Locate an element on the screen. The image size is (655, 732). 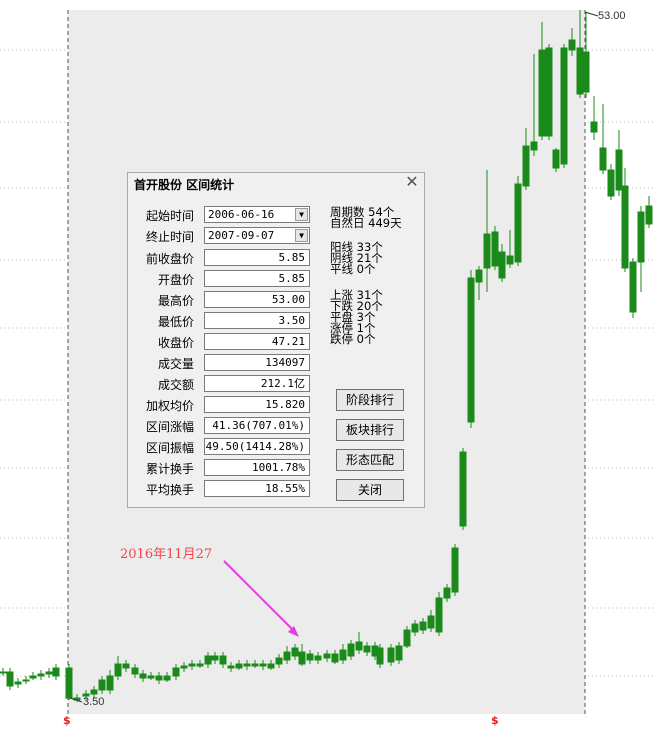
end-date-picker: 2007-09-07 ▼ is located at coordinates (257, 235).